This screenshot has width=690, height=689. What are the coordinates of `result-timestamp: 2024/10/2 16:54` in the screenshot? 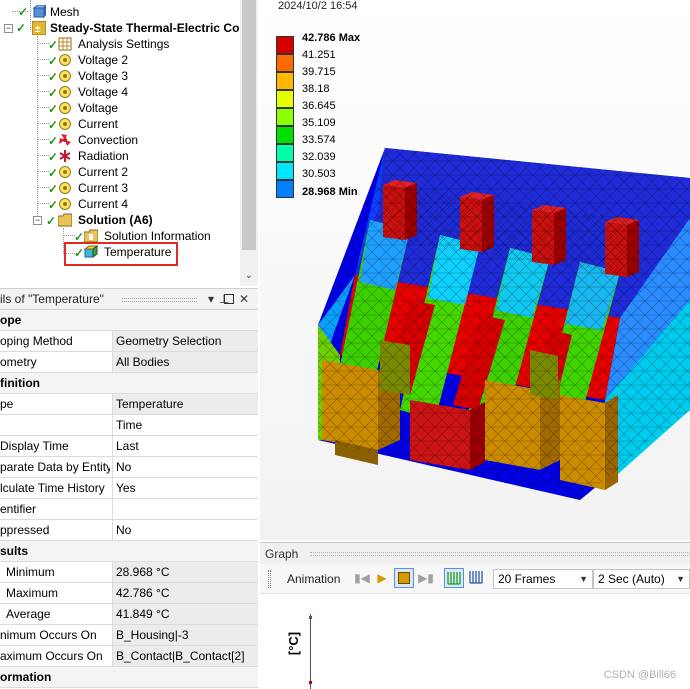 It's located at (318, 6).